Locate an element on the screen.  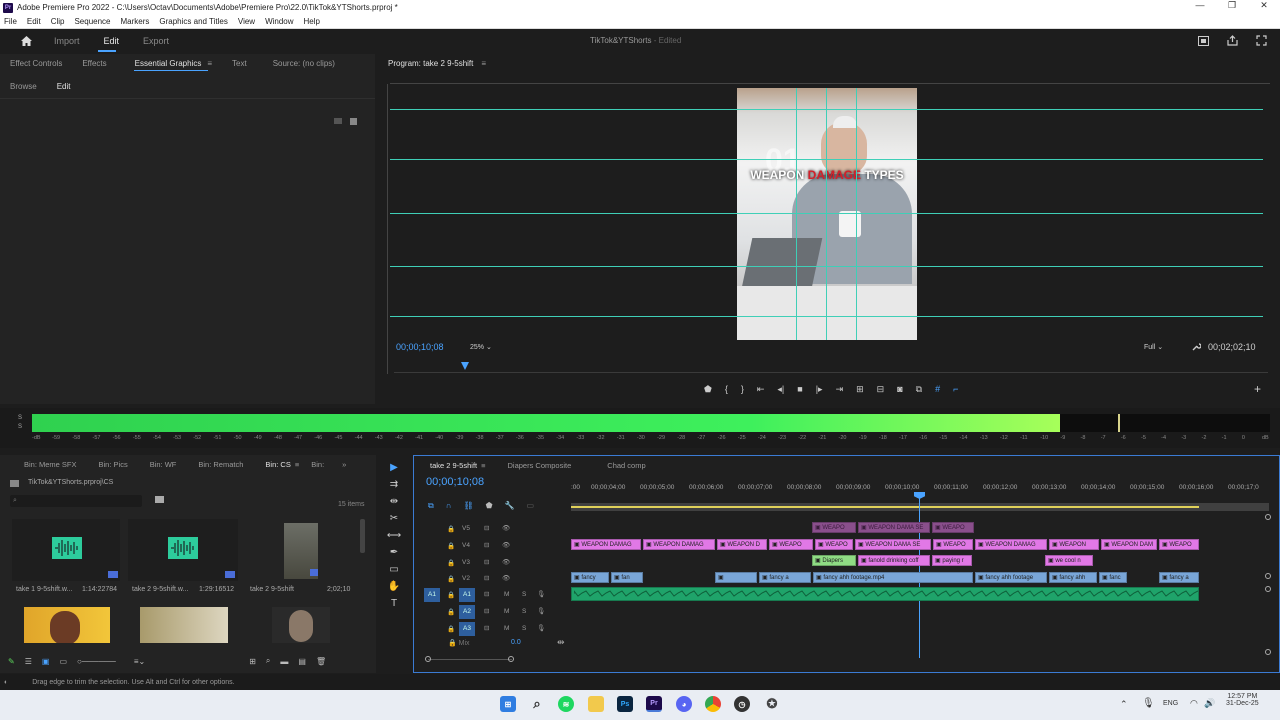
timeline-settings-icon: 🔧 is located at coordinates (510, 506).